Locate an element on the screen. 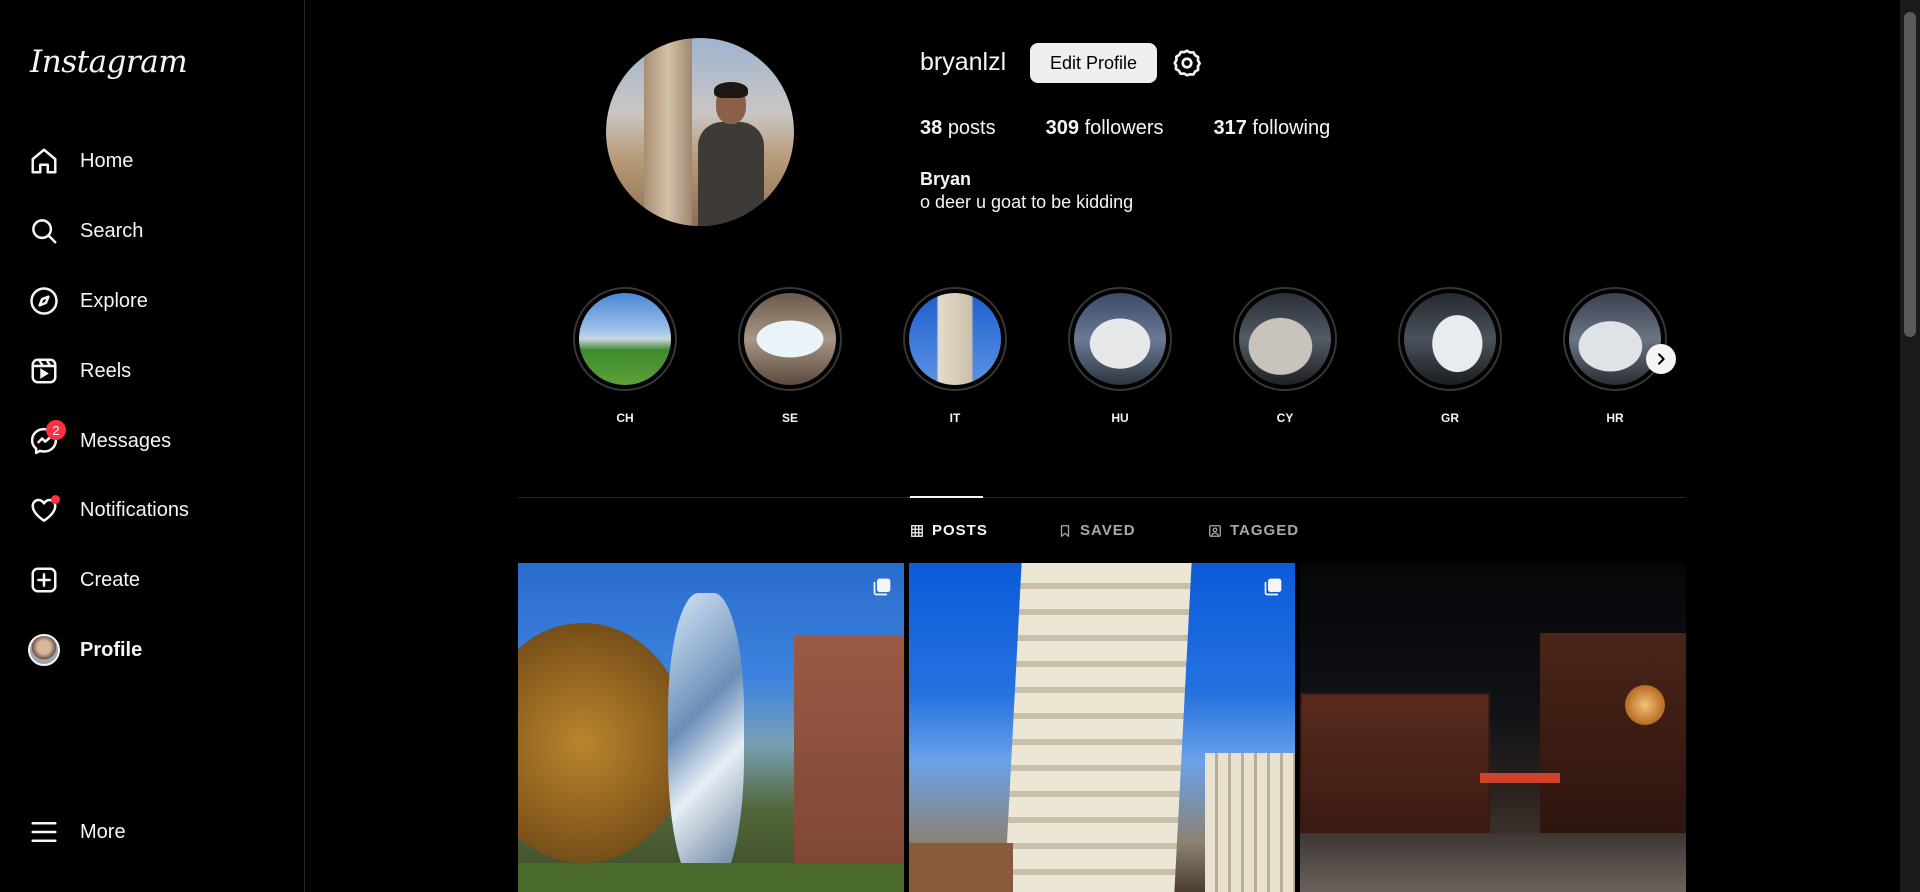  edit-profile-button: Edit Profile is located at coordinates (1093, 63).